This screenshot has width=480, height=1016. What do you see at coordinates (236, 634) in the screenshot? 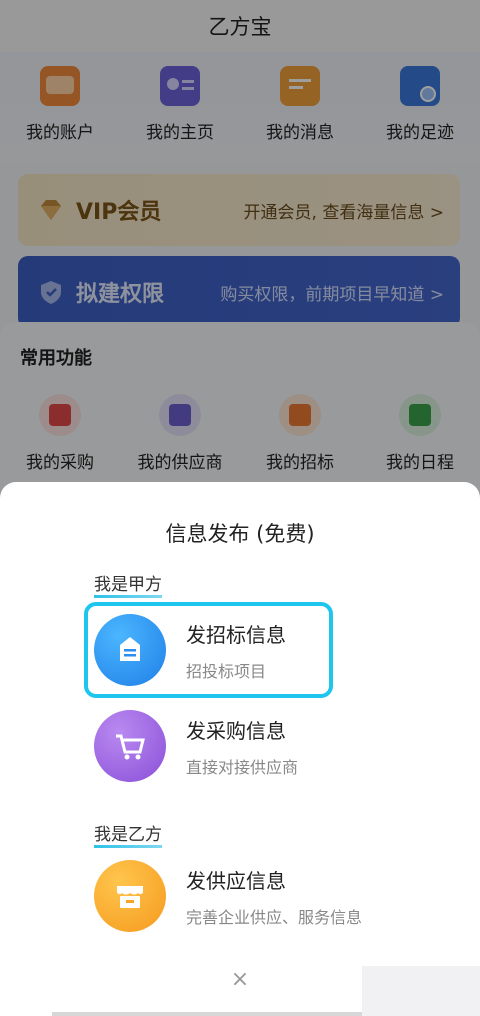
I see `publish-bid-title: 发招标信息` at bounding box center [236, 634].